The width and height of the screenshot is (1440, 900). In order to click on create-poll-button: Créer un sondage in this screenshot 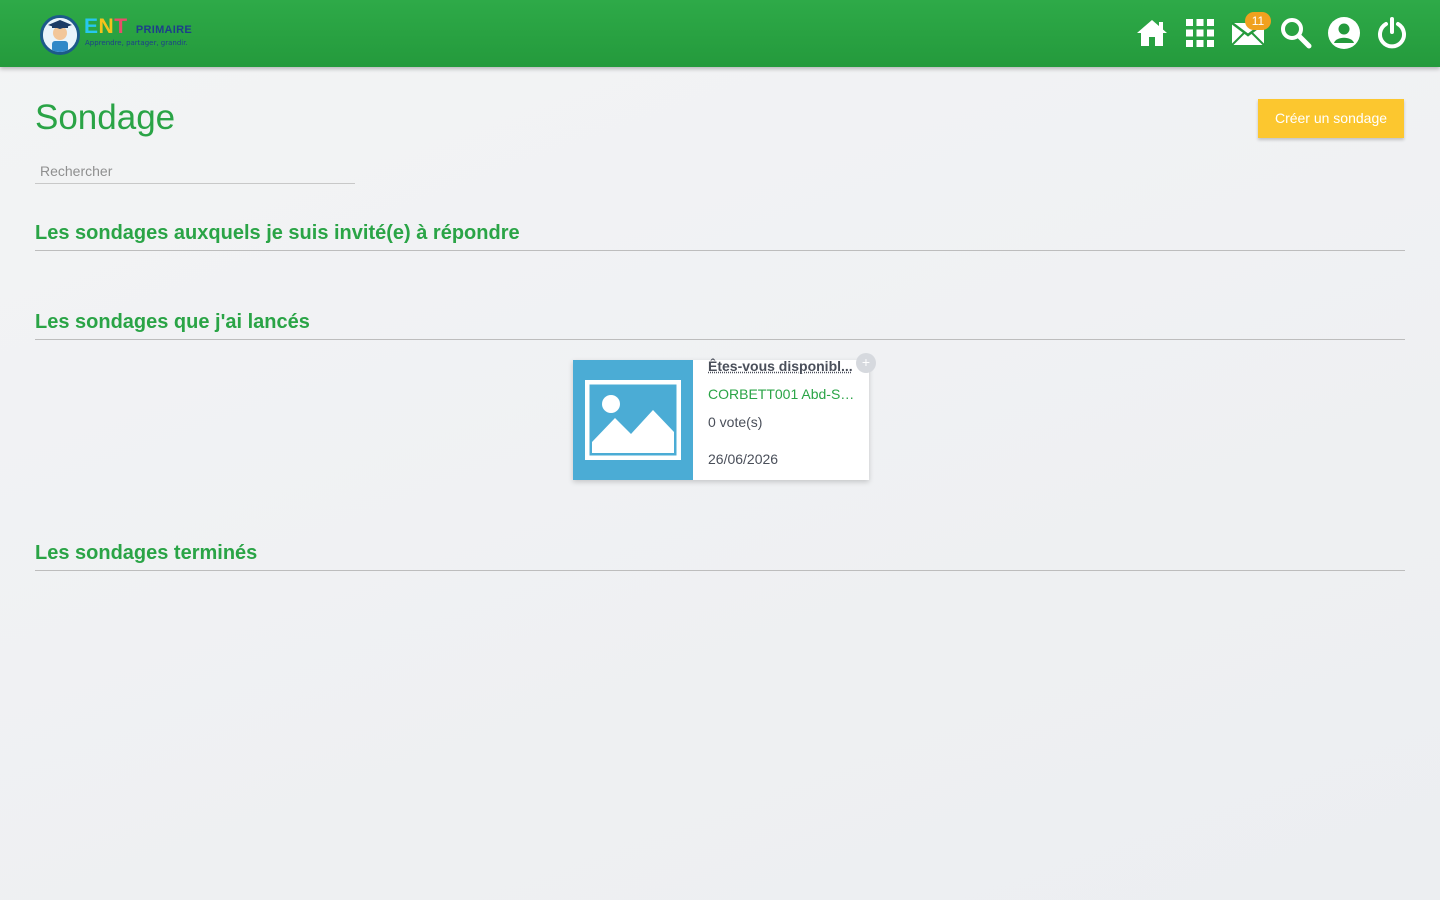, I will do `click(1331, 118)`.